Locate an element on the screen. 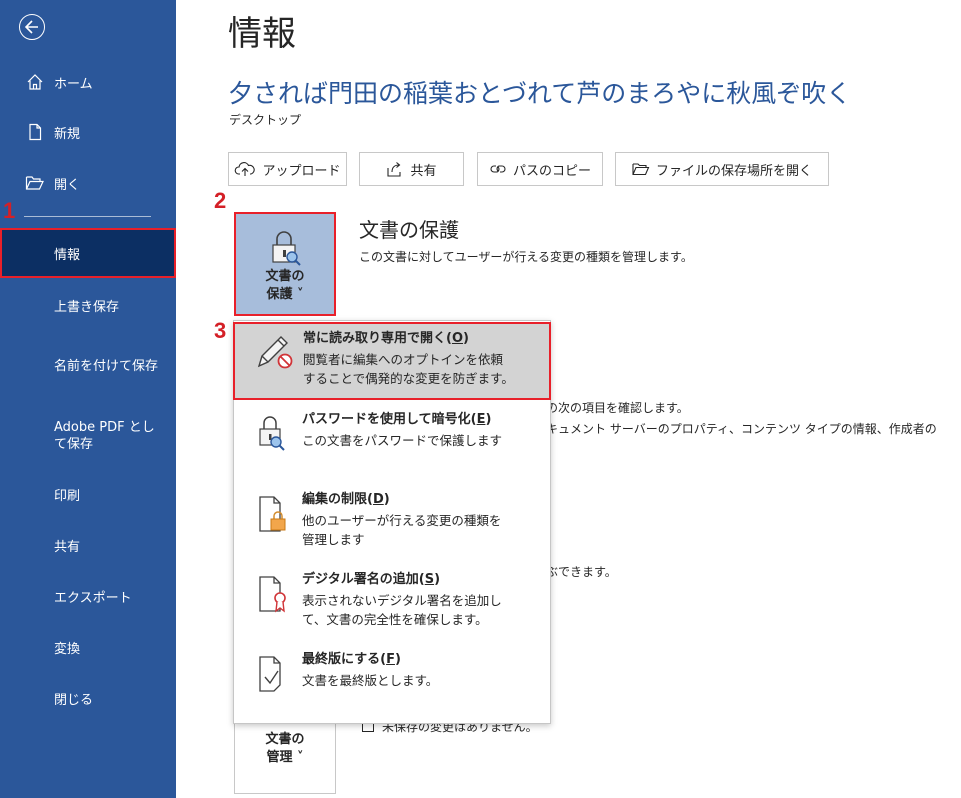  share-icon is located at coordinates (394, 169).